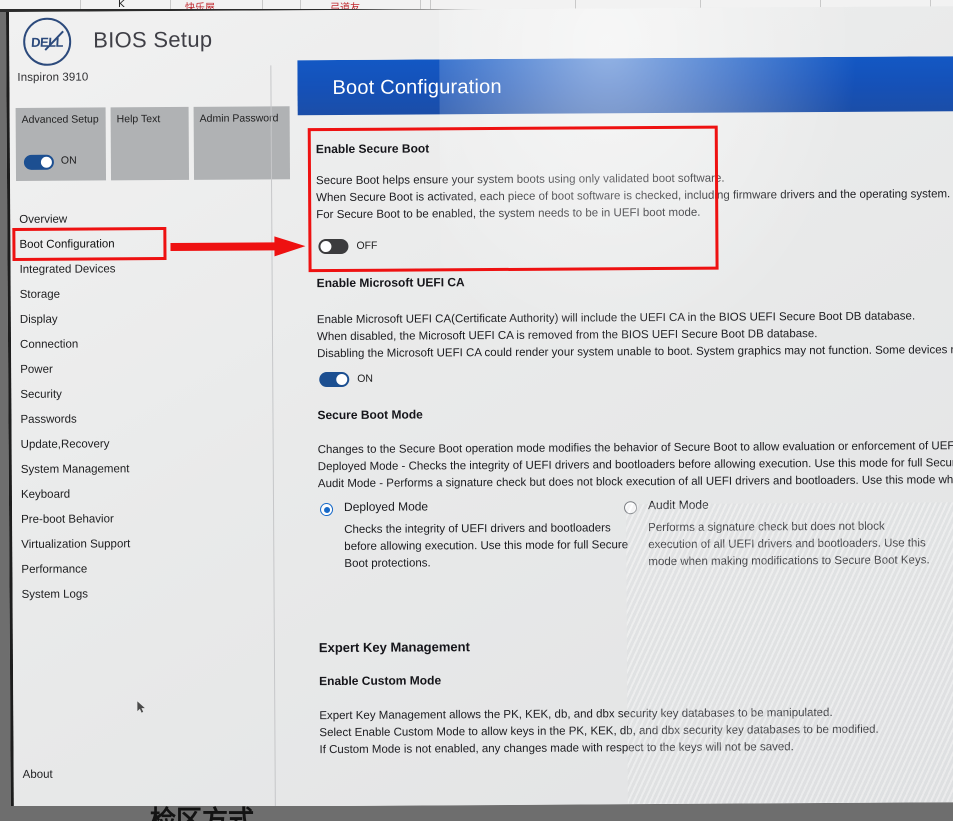 This screenshot has width=953, height=821. What do you see at coordinates (142, 294) in the screenshot?
I see `sidebar-item-storage: Storage` at bounding box center [142, 294].